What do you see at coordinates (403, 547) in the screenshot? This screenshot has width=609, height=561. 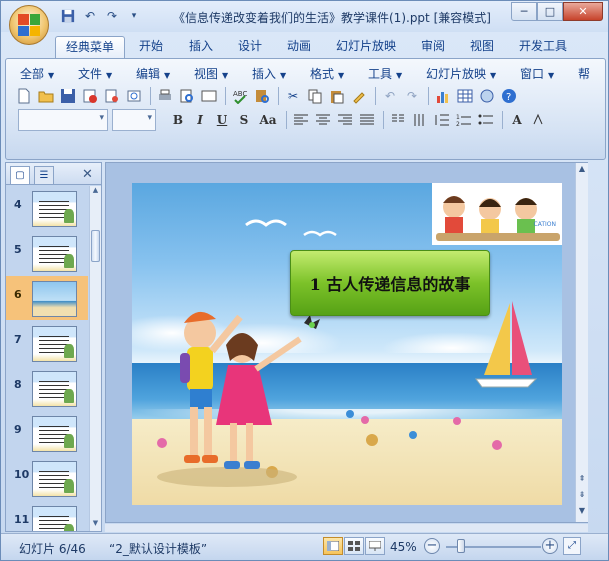 I see `zoom-level: 45%` at bounding box center [403, 547].